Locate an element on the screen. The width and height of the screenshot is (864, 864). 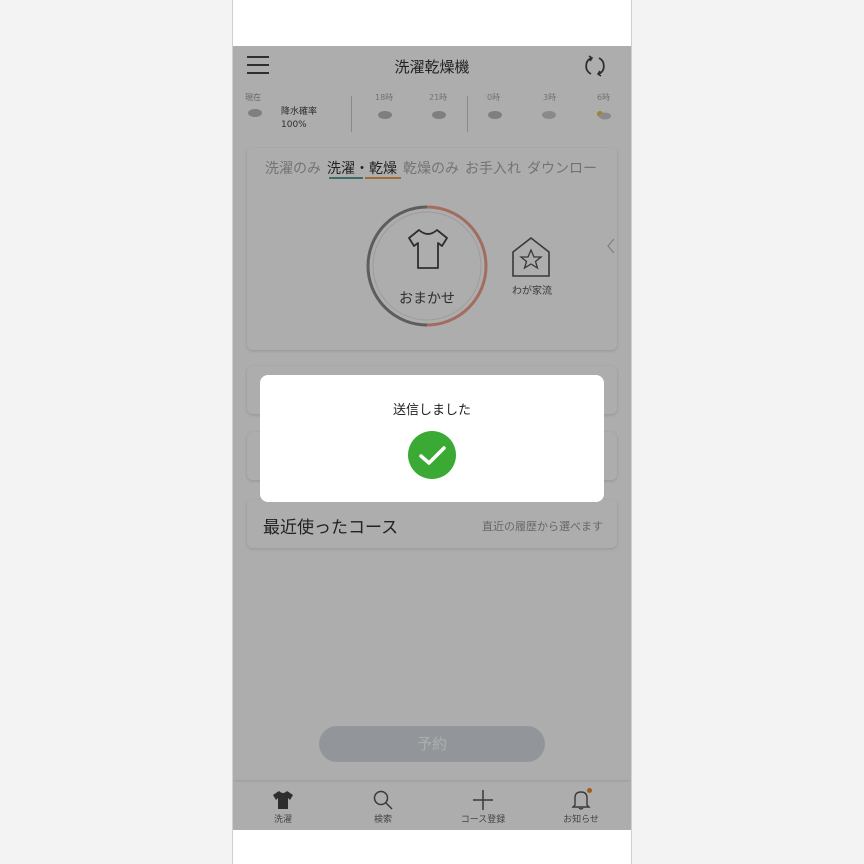
check-circle-icon is located at coordinates (432, 455).